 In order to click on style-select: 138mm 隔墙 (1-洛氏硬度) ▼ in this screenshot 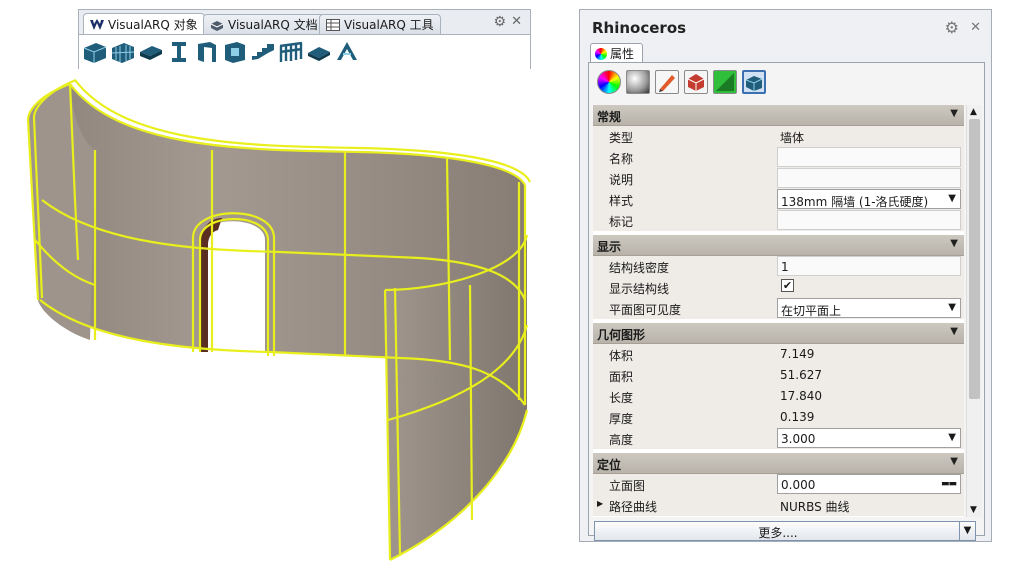, I will do `click(869, 199)`.